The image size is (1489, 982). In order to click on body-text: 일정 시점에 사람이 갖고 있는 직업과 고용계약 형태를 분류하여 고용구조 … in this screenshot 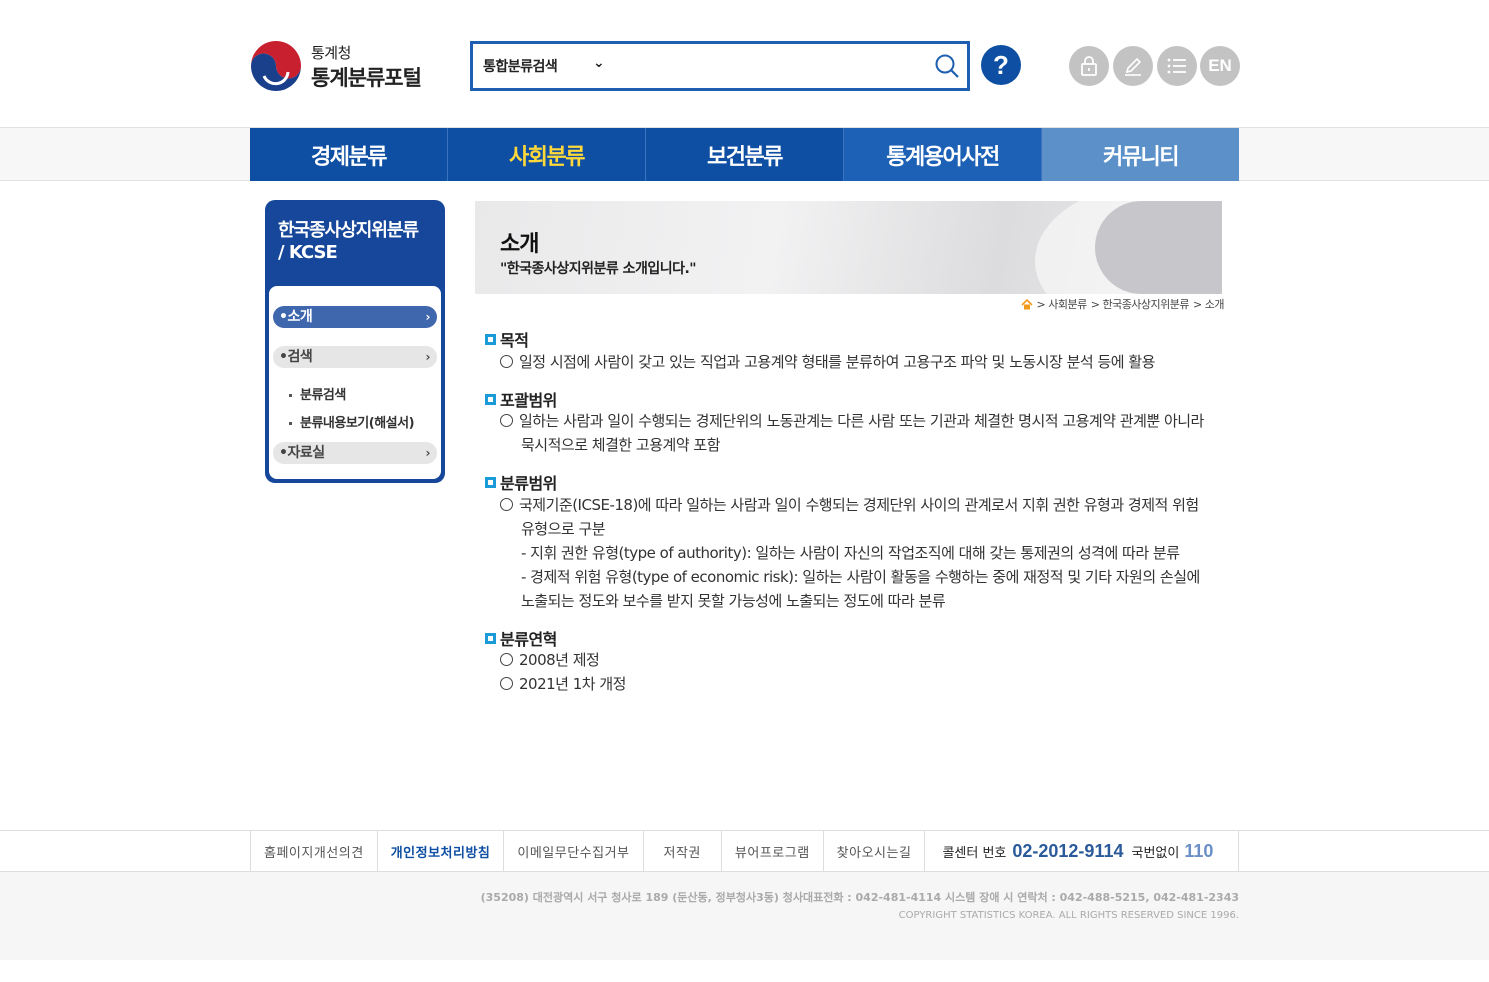, I will do `click(837, 362)`.